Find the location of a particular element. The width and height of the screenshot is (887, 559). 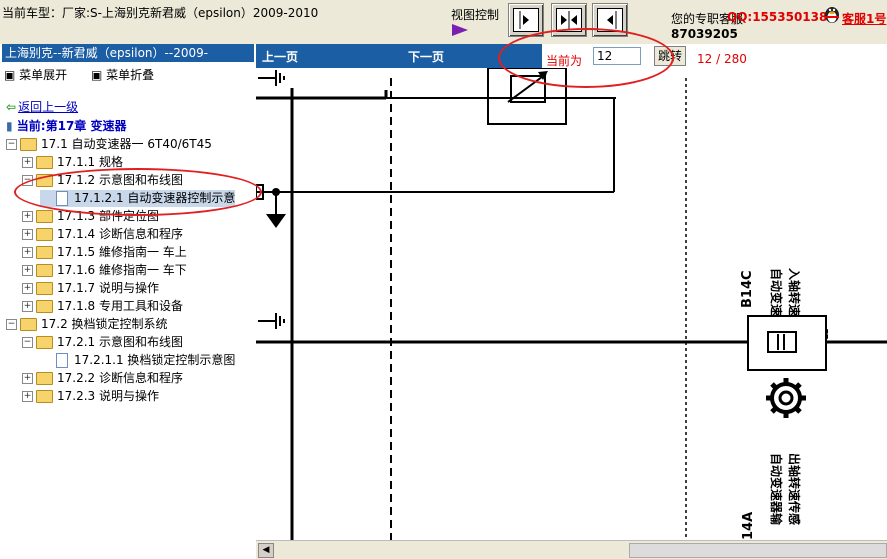

expand-menu-button: ▣ 菜单展开 is located at coordinates (40, 75).